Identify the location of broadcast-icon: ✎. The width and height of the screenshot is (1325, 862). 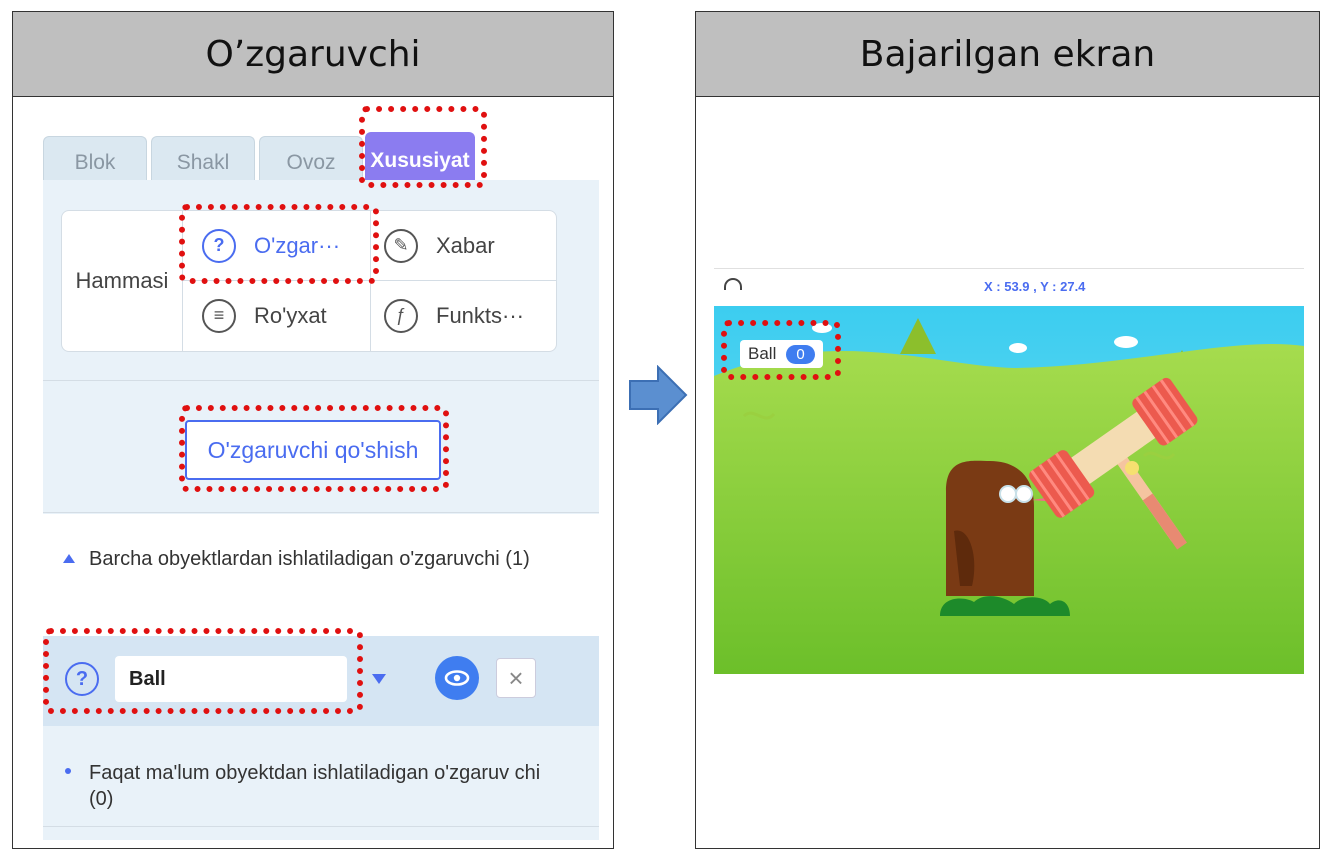
(401, 245).